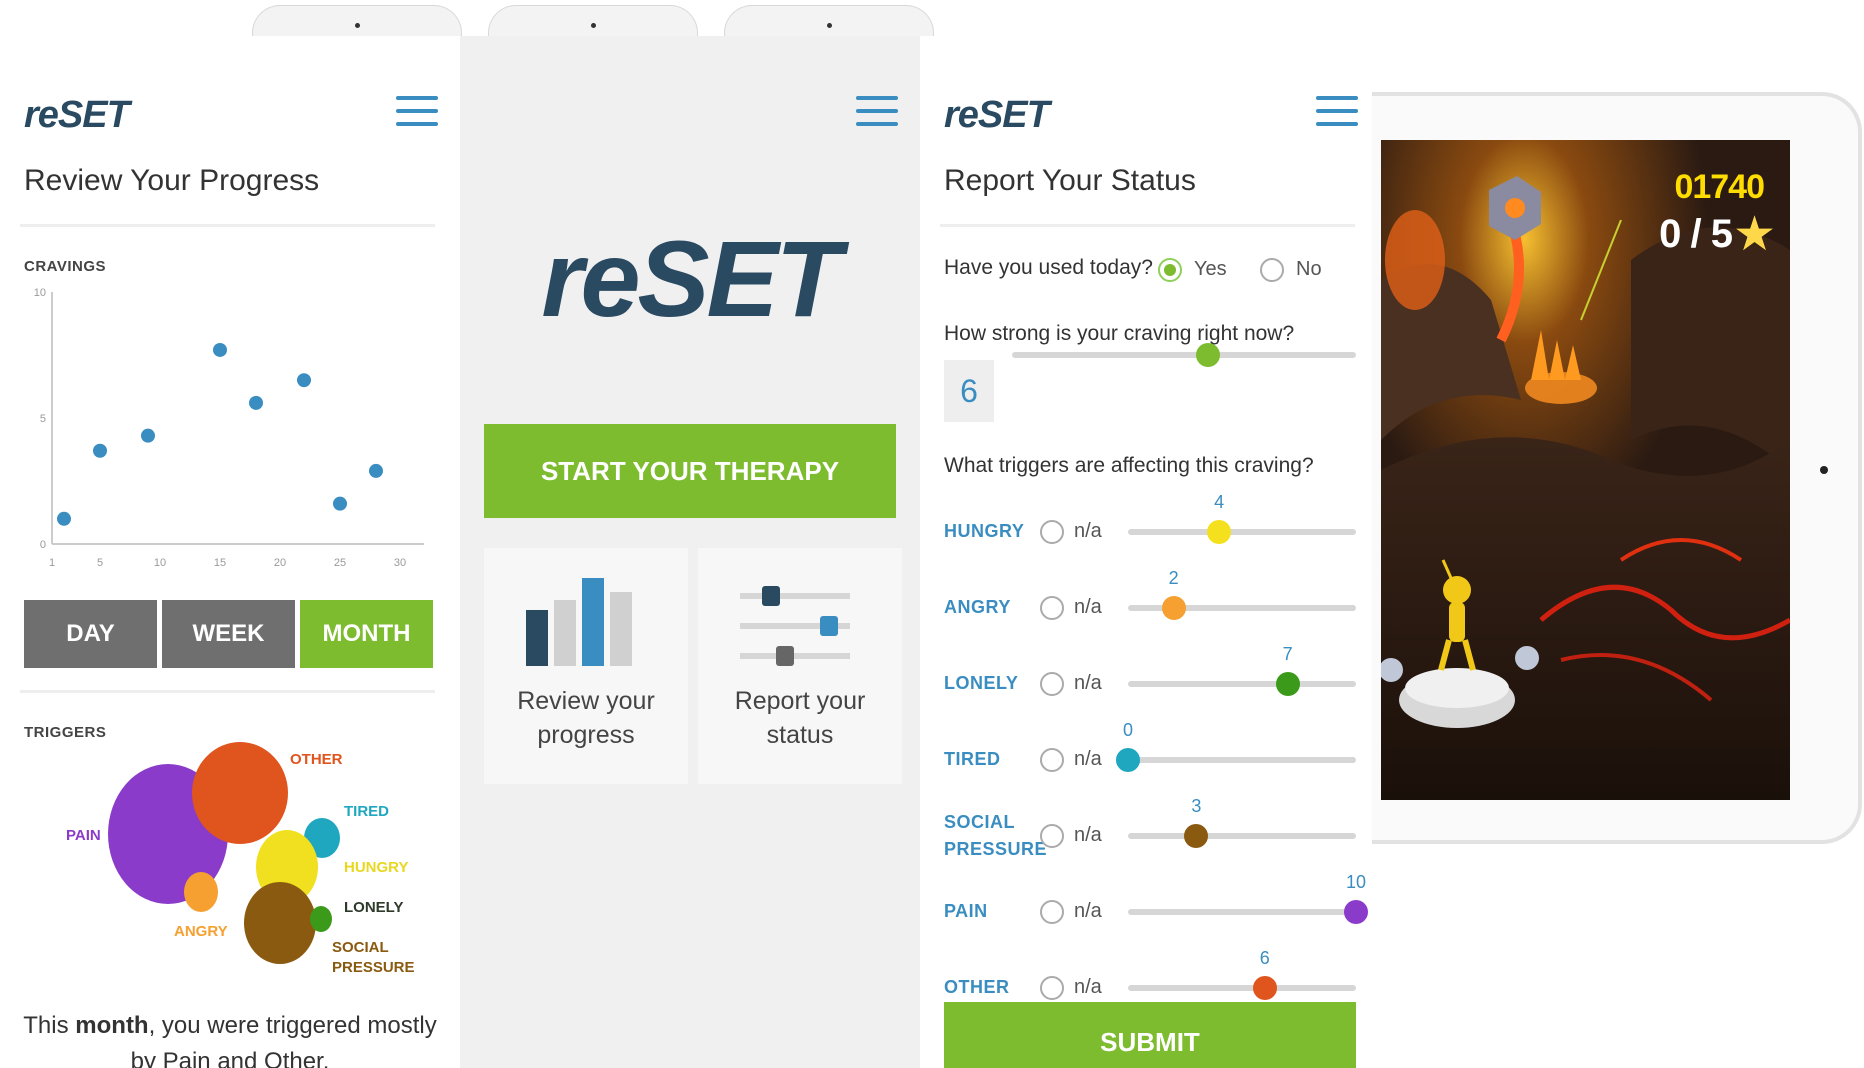 This screenshot has width=1864, height=1068. I want to click on trigger-value-tired: 0, so click(1128, 730).